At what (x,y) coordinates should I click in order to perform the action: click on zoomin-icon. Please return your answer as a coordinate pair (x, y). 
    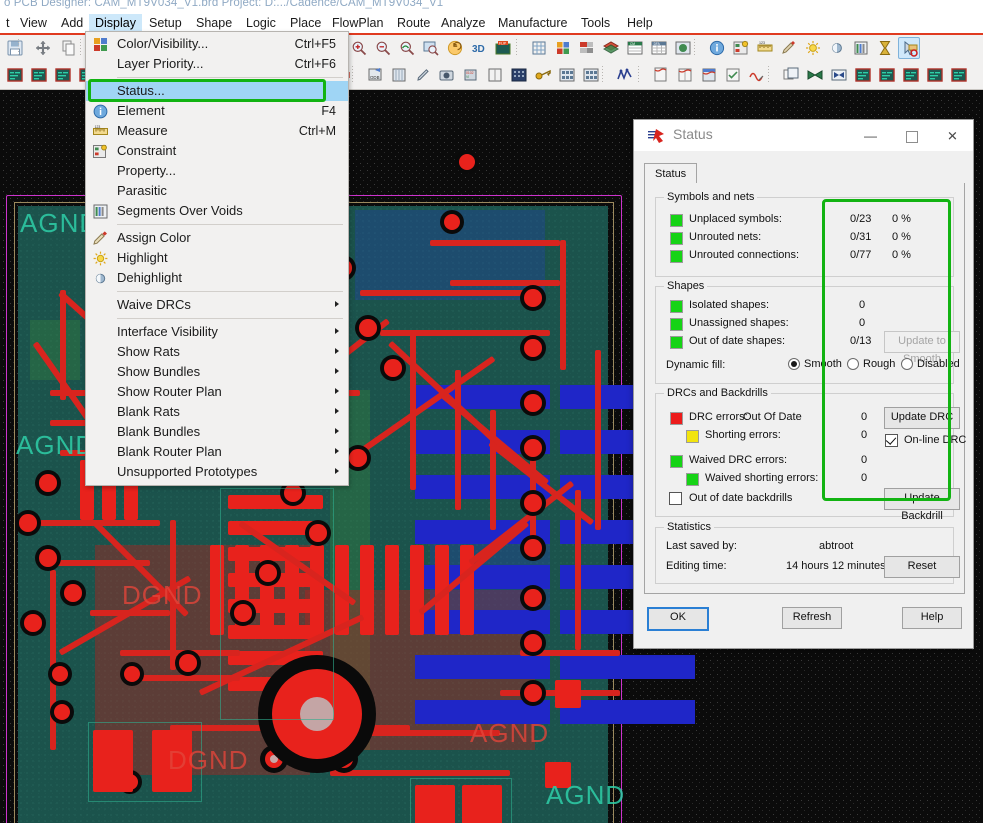
    Looking at the image, I should click on (359, 48).